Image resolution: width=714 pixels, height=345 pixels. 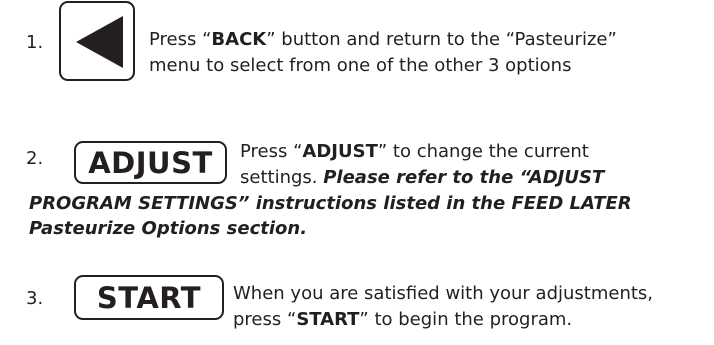 I want to click on step-3-line-2: press “START” to begin the program., so click(x=403, y=319).